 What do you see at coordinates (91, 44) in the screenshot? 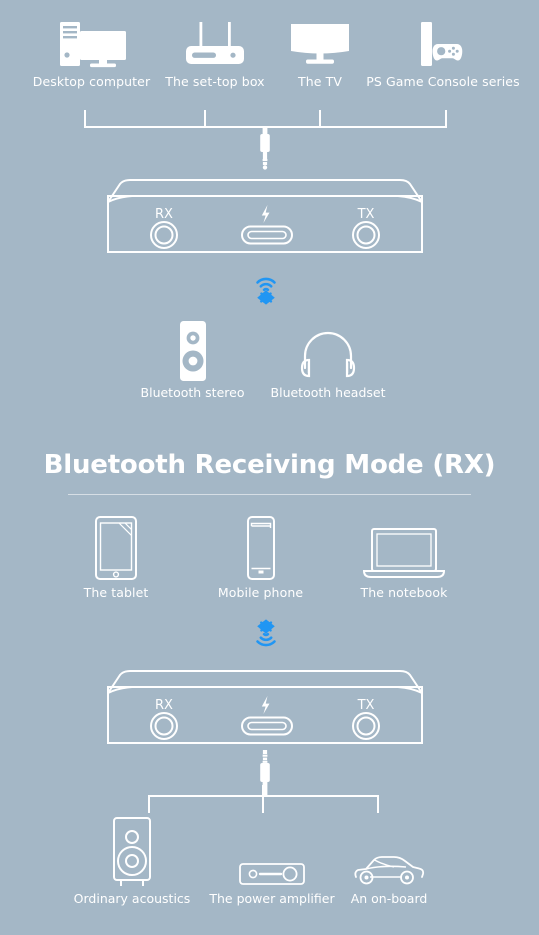
I see `desktop-computer-icon` at bounding box center [91, 44].